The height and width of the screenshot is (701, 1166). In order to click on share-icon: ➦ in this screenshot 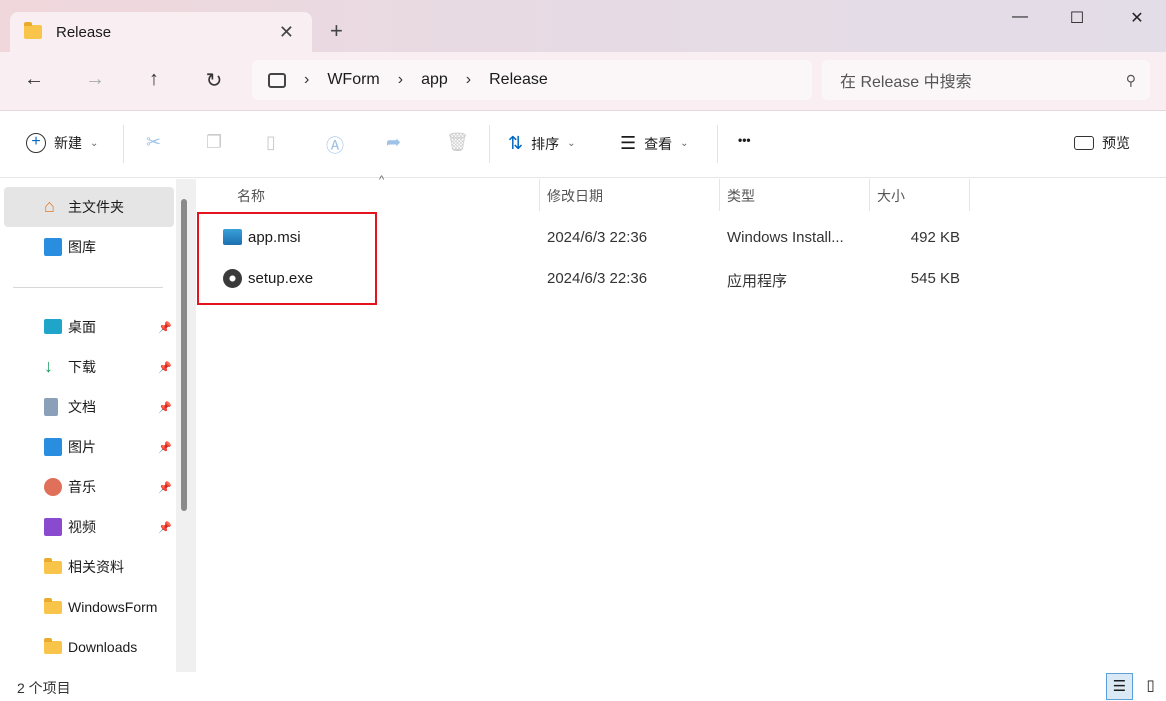, I will do `click(393, 142)`.